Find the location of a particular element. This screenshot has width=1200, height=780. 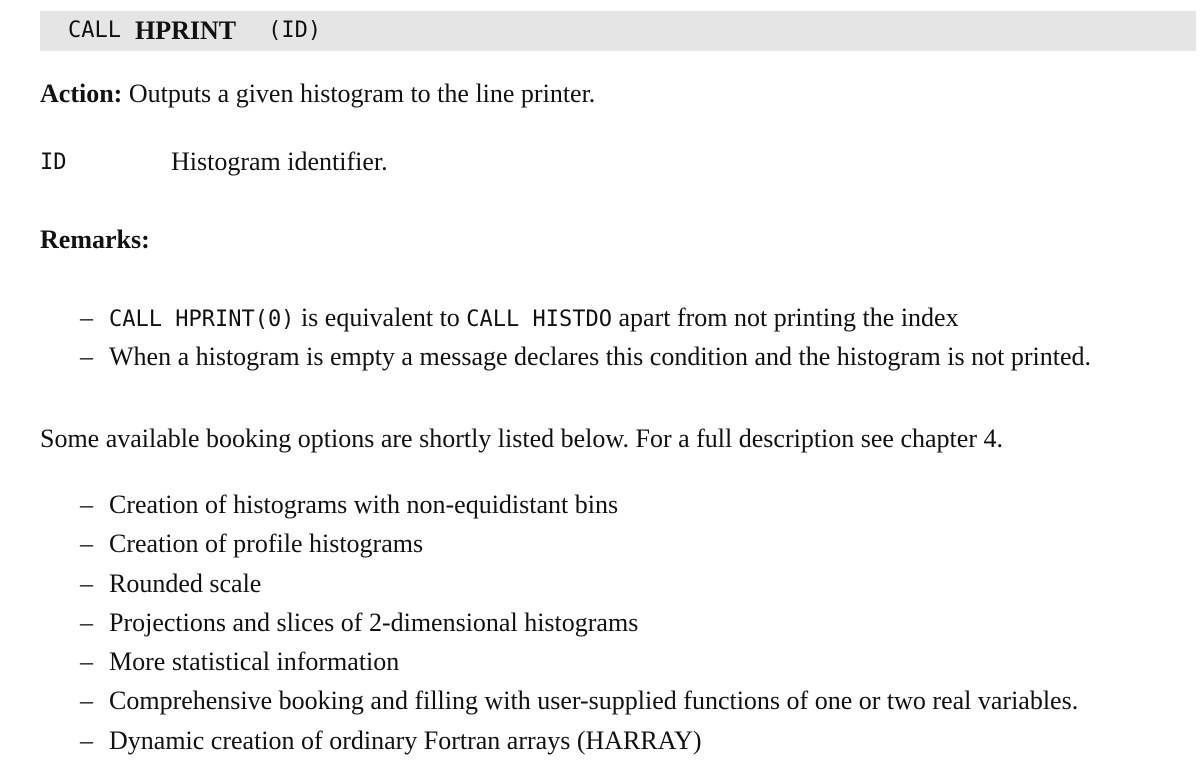

routine-arguments: (ID) is located at coordinates (295, 30).